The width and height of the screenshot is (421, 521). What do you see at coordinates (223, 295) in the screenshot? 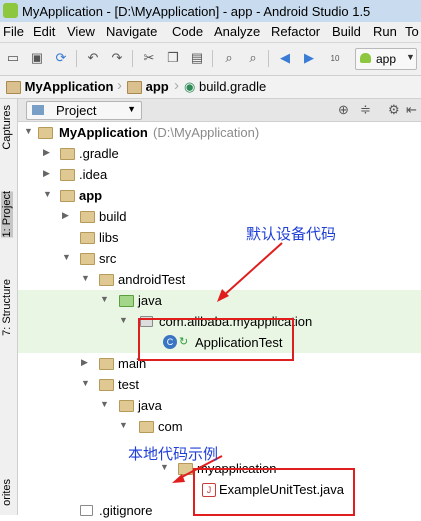
I see `arrow-head` at bounding box center [223, 295].